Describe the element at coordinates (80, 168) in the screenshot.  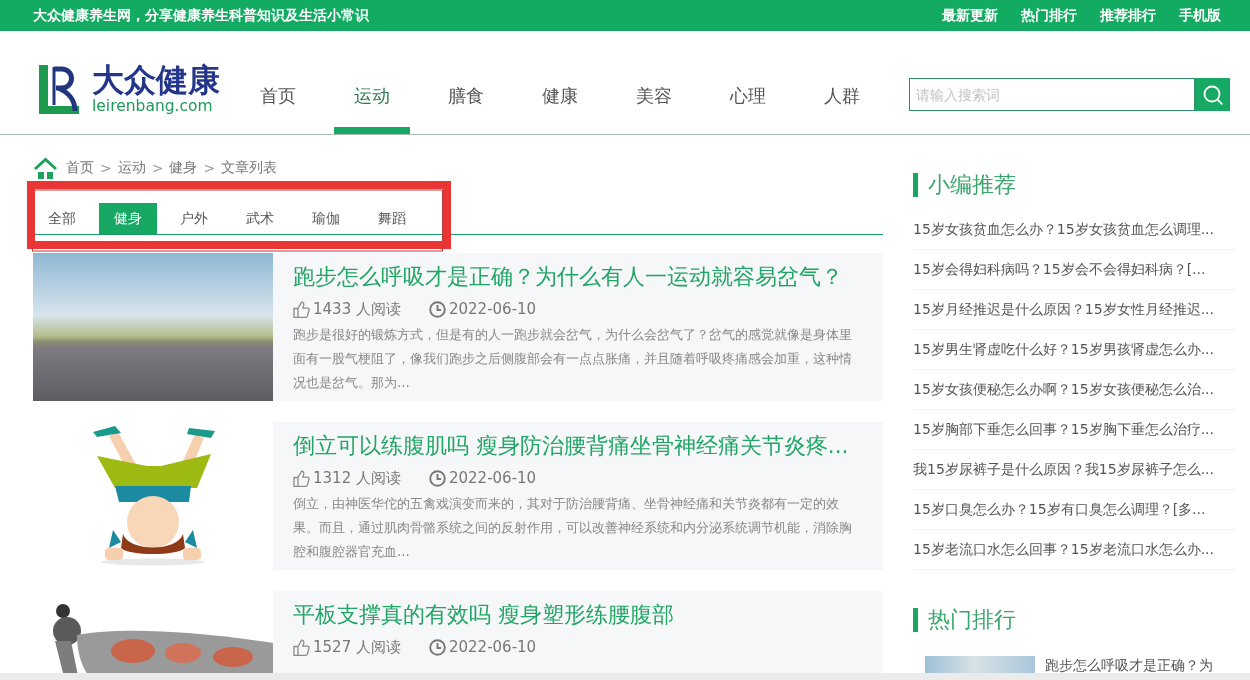
I see `breadcrumb-link: 首页` at that location.